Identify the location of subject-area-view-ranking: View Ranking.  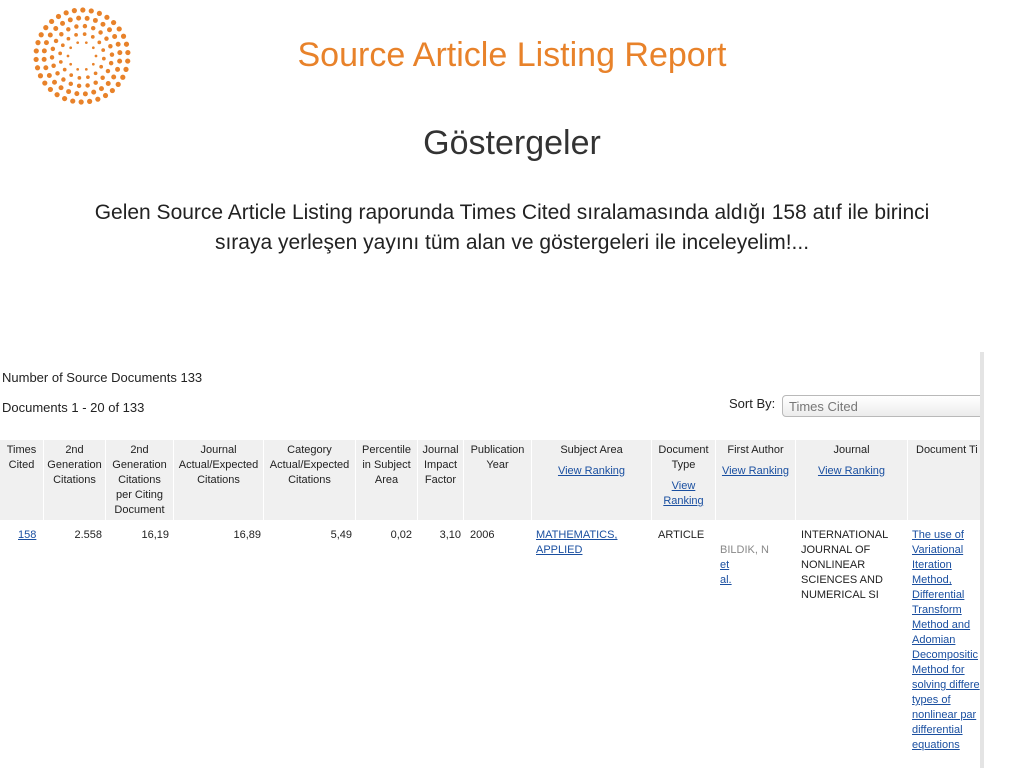
(591, 471).